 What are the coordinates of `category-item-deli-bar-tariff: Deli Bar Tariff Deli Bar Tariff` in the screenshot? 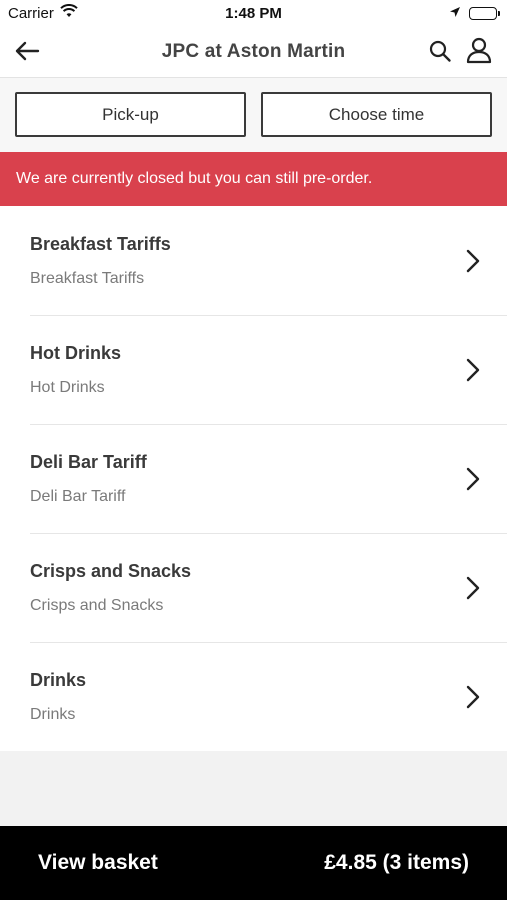 It's located at (253, 478).